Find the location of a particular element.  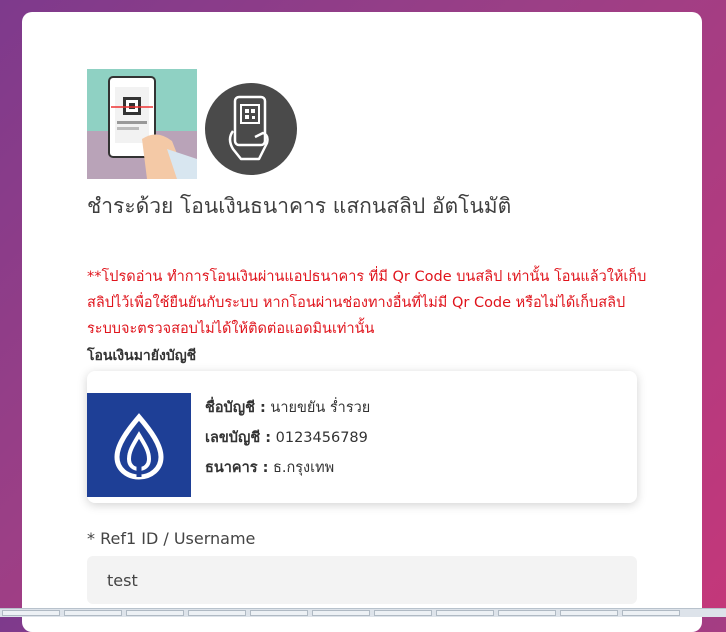

account-name-value: นายขยัน ร่ำรวย is located at coordinates (320, 408).